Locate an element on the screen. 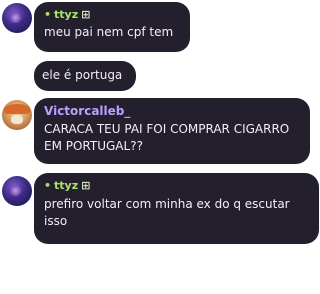 This screenshot has width=320, height=294. author-name: Victorcalleb_ is located at coordinates (172, 111).